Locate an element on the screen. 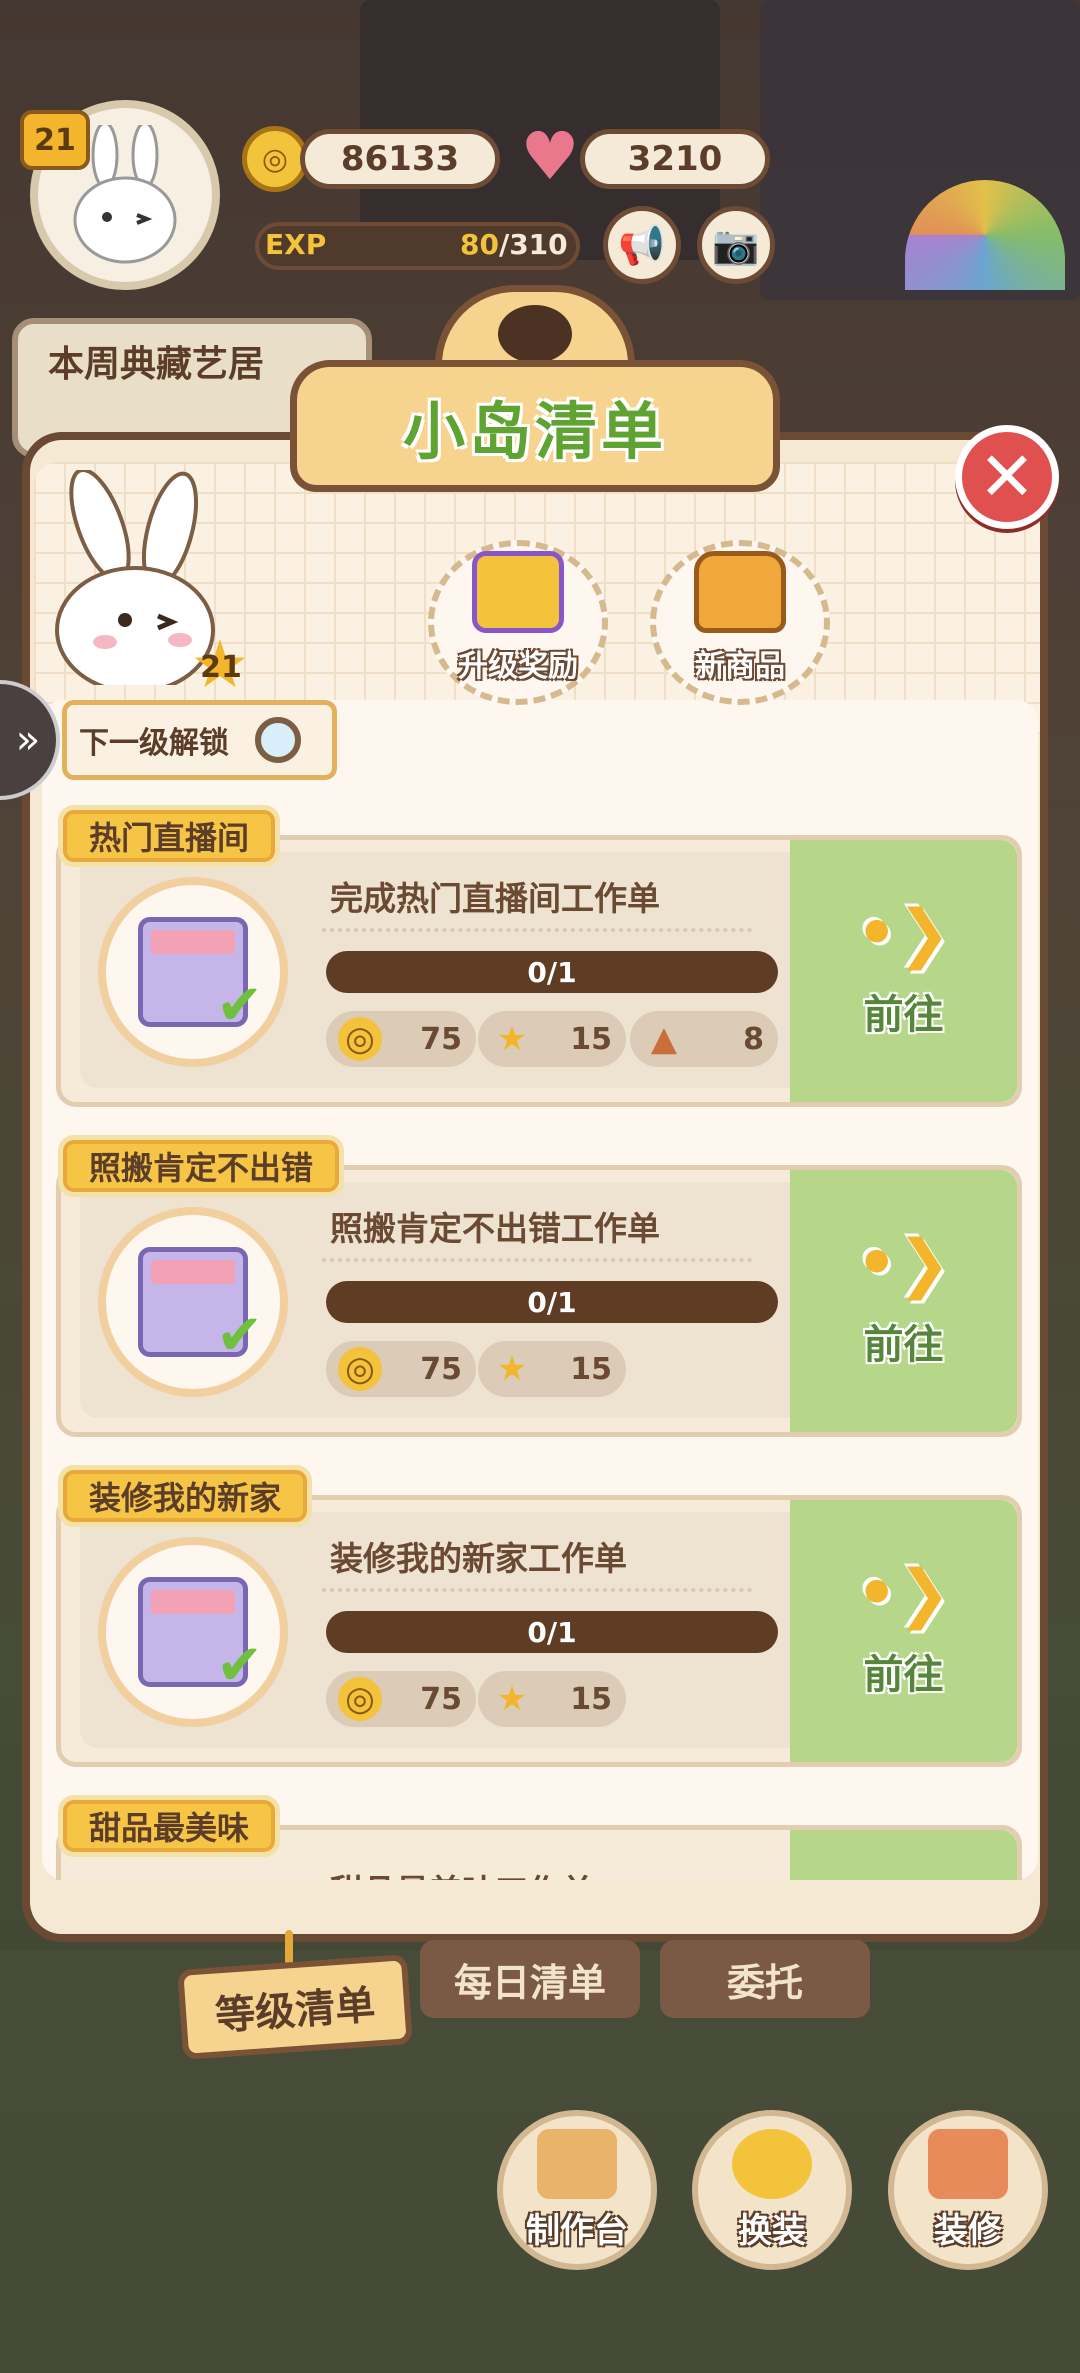  reward-value: 8 is located at coordinates (753, 1039).